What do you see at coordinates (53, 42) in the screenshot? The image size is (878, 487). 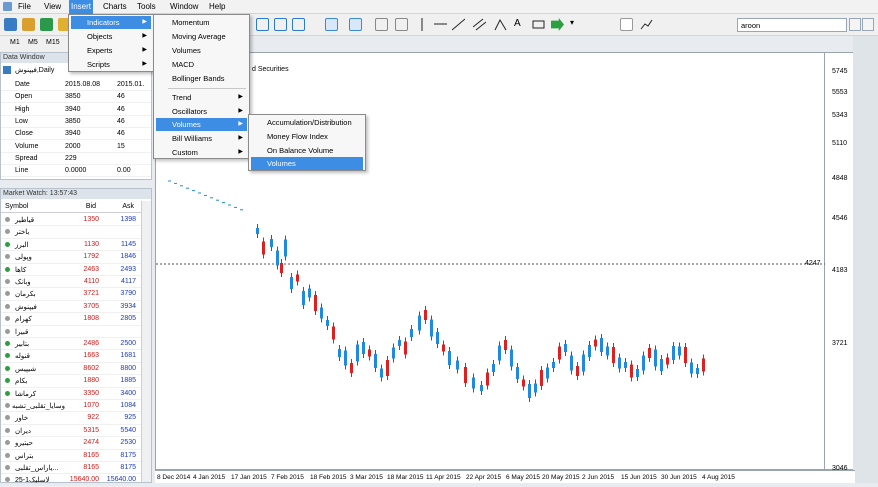 I see `timeframe-m15: M15` at bounding box center [53, 42].